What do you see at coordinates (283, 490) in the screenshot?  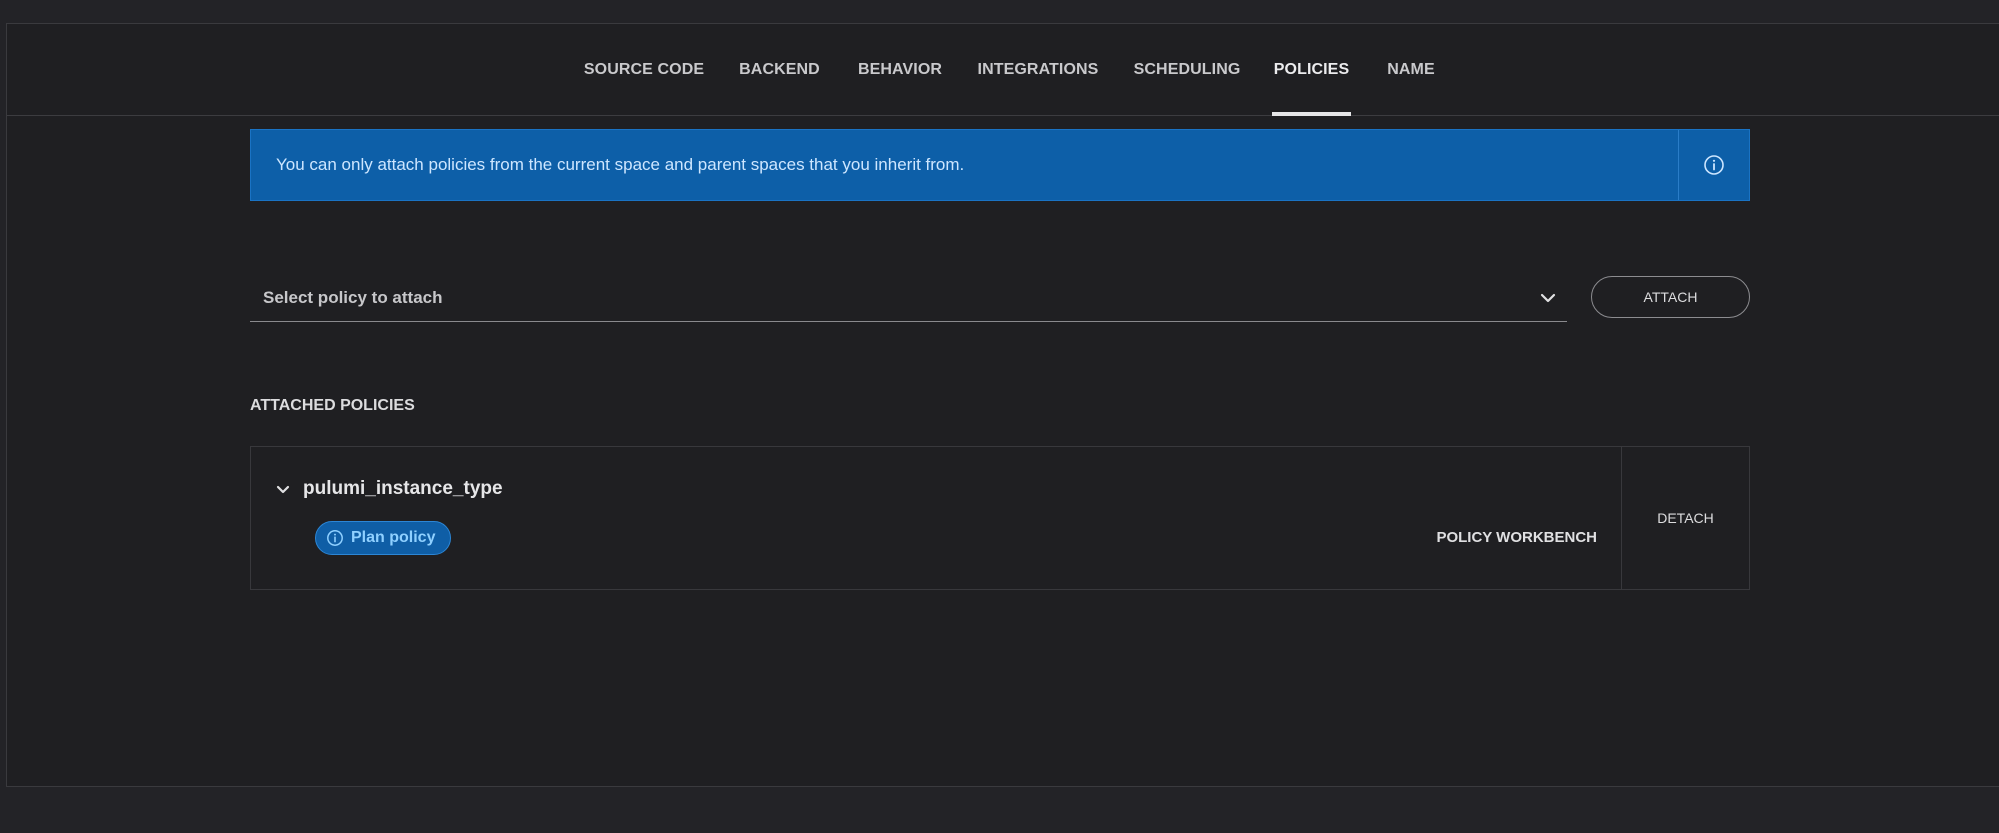 I see `collapse-chevron-icon` at bounding box center [283, 490].